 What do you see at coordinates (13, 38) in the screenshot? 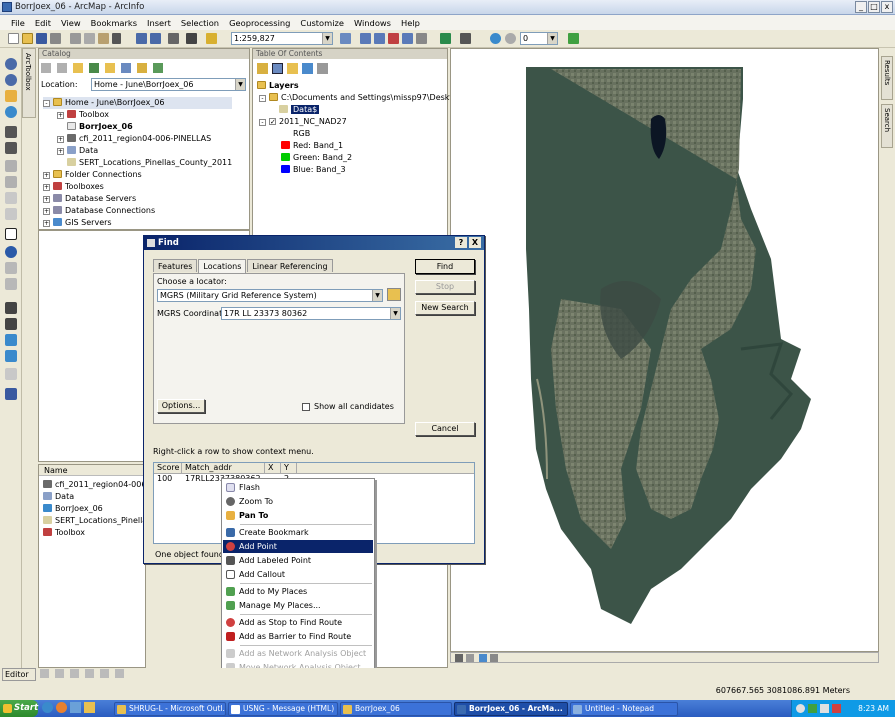
I see `new-document-icon` at bounding box center [13, 38].